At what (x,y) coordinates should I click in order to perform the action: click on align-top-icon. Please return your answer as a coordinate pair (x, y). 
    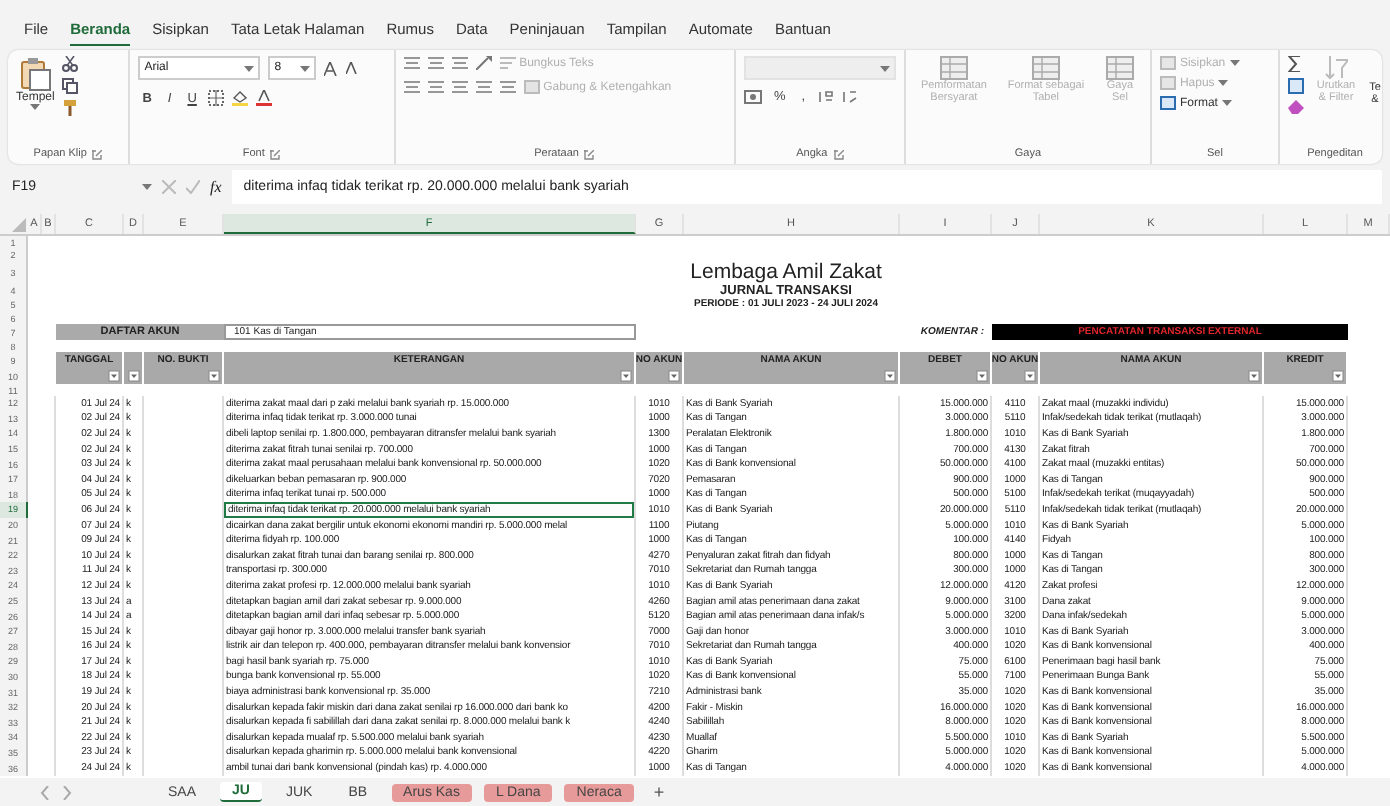
    Looking at the image, I should click on (411, 63).